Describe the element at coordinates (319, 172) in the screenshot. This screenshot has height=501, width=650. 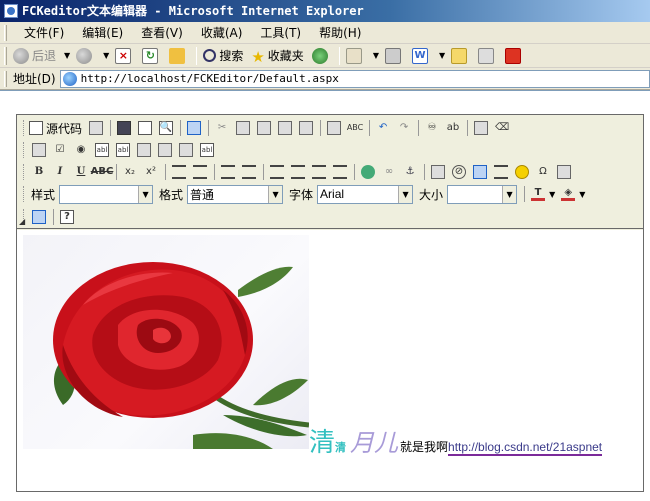
I see `align-right-button` at that location.